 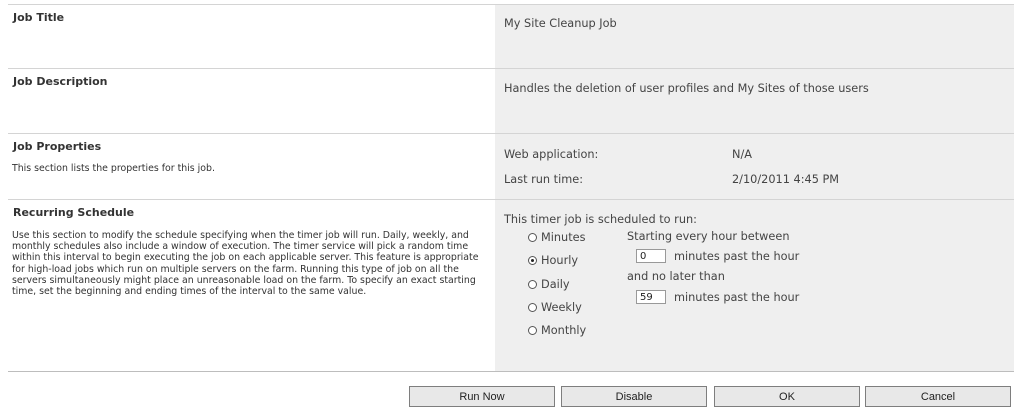 I want to click on recurring-schedule-heading: Recurring Schedule, so click(x=74, y=212).